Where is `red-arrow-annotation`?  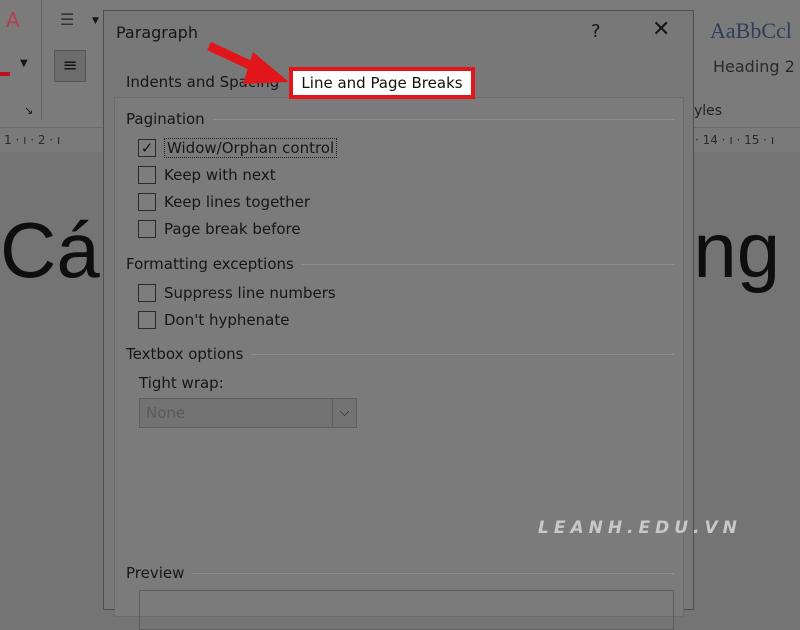 red-arrow-annotation is located at coordinates (248, 62).